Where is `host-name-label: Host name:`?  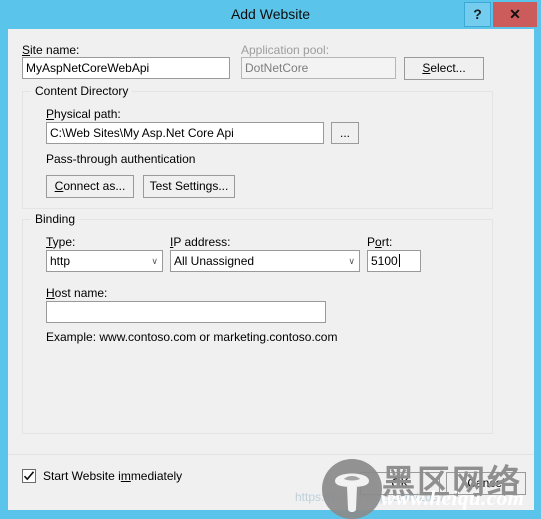
host-name-label: Host name: is located at coordinates (77, 293).